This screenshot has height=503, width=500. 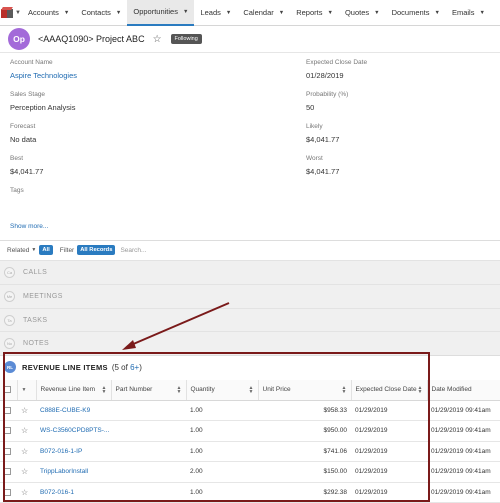 What do you see at coordinates (18, 250) in the screenshot?
I see `related-dropdown: Related` at bounding box center [18, 250].